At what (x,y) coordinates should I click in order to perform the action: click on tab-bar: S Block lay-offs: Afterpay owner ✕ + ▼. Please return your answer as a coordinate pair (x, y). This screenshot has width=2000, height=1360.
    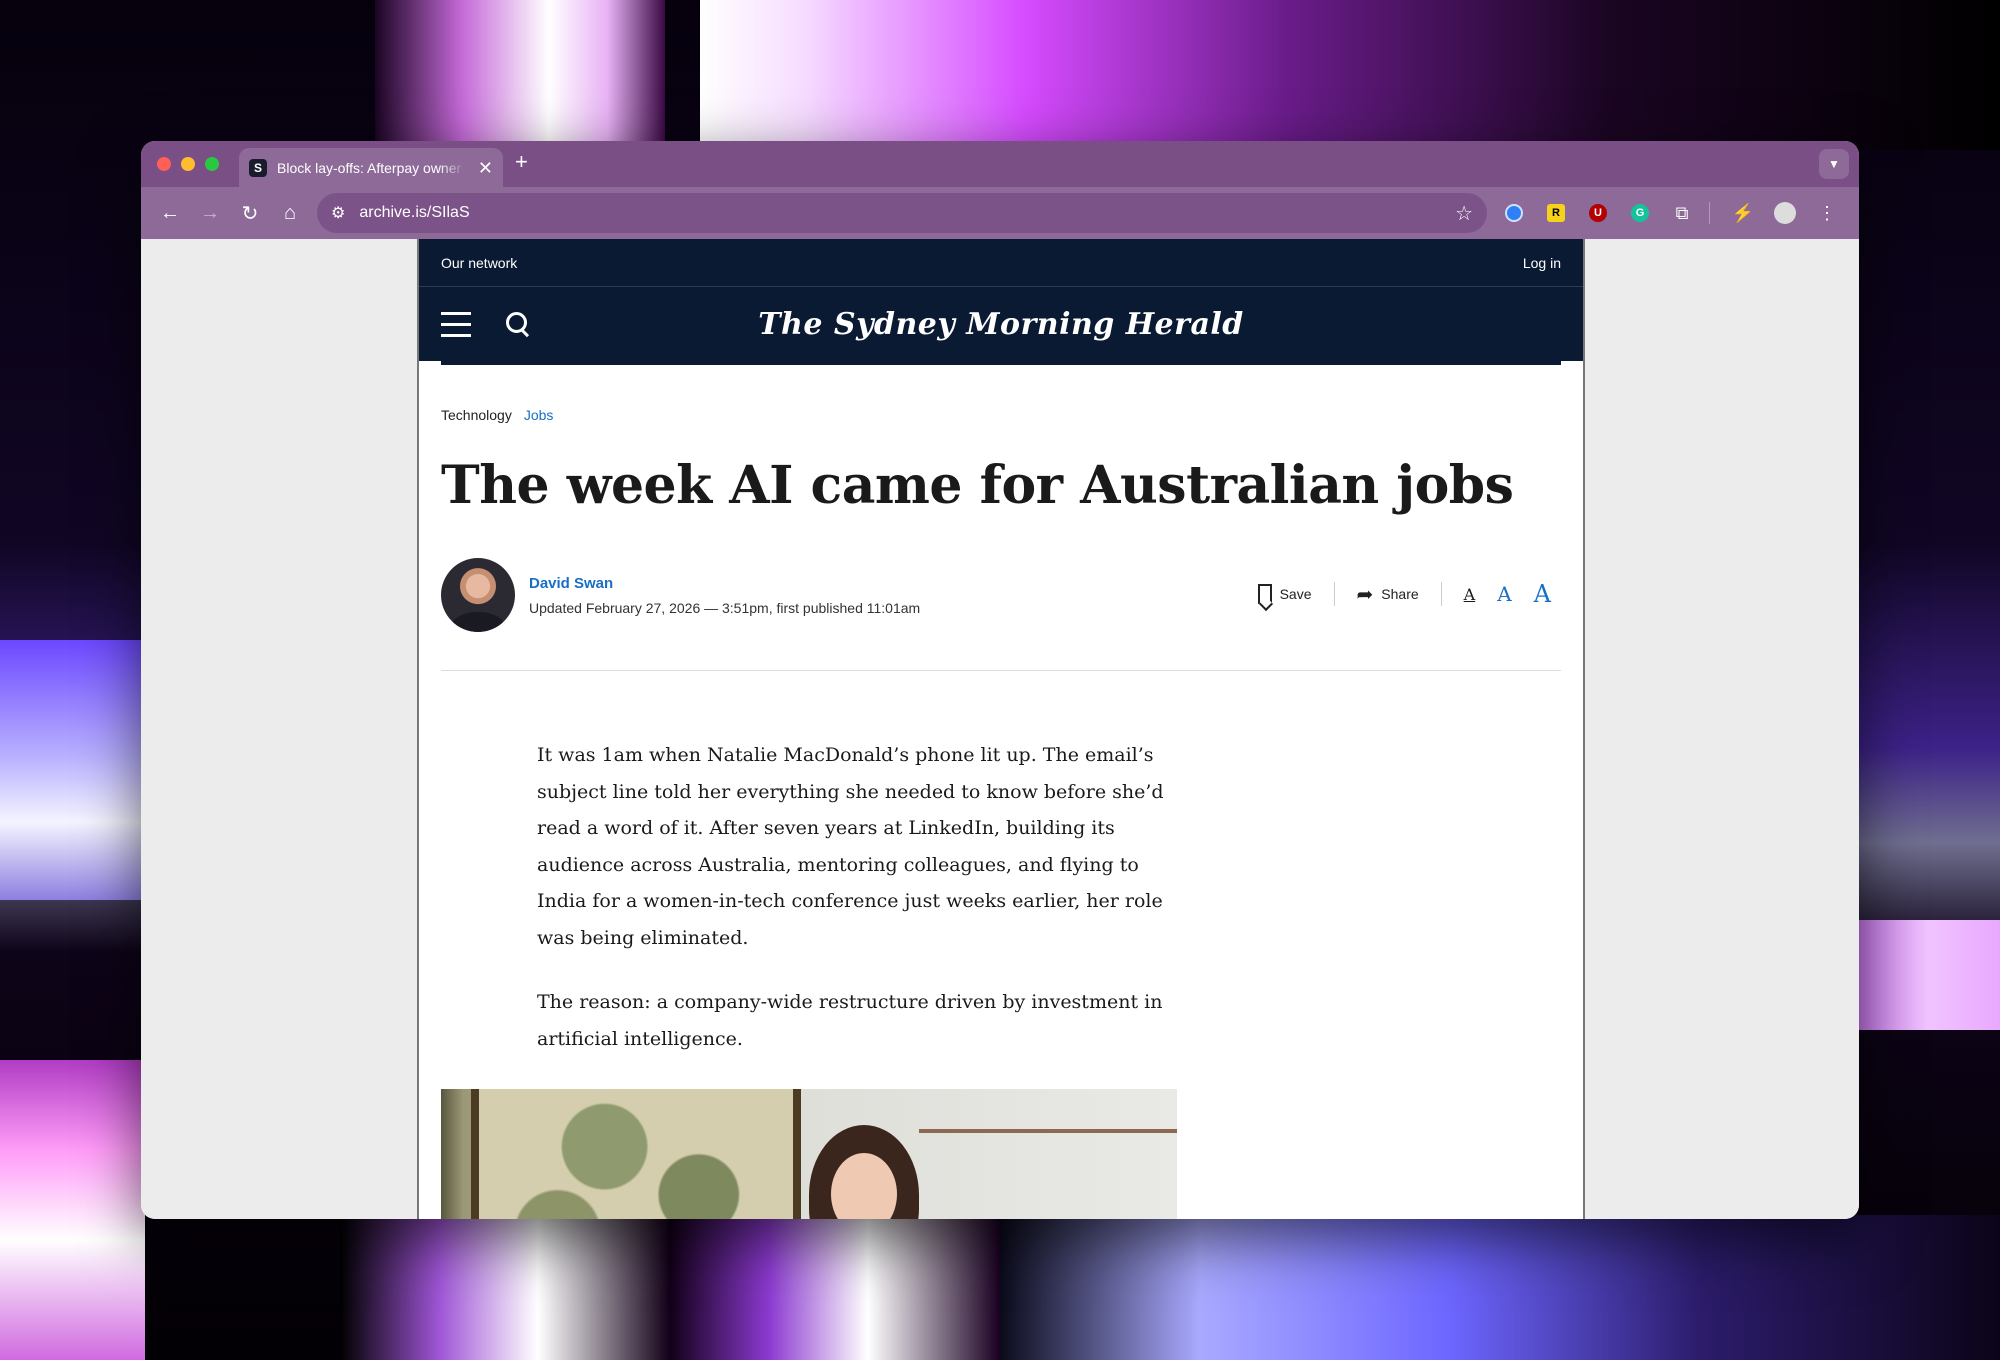
    Looking at the image, I should click on (1000, 164).